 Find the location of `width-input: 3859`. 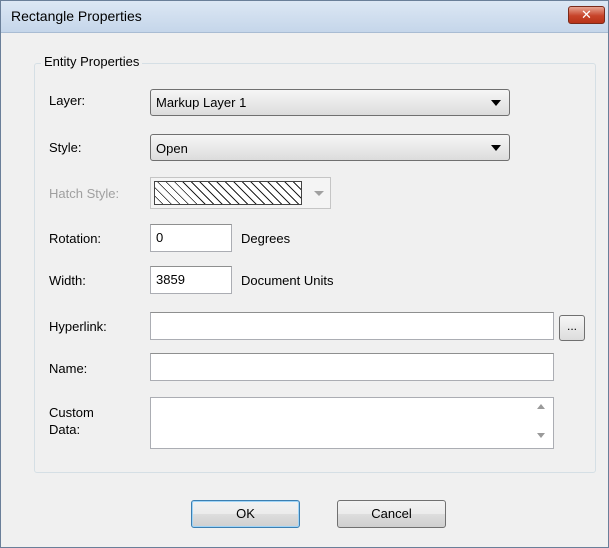

width-input: 3859 is located at coordinates (191, 280).